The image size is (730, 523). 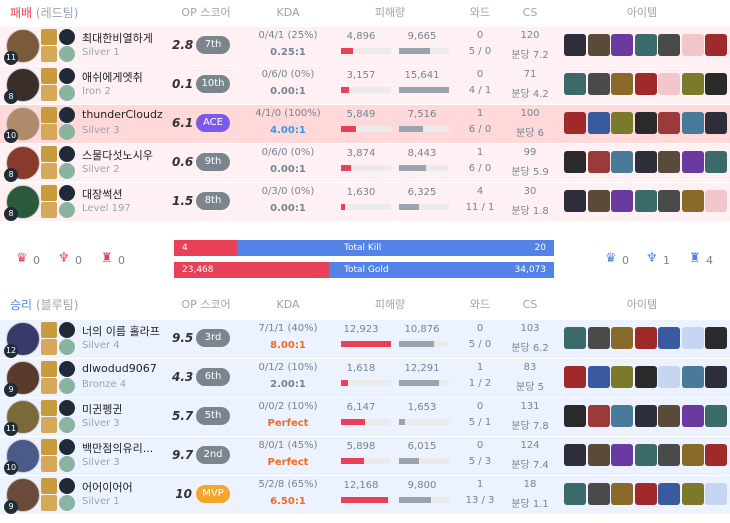 What do you see at coordinates (112, 77) in the screenshot?
I see `summoner-name: 애쉬에게엣취` at bounding box center [112, 77].